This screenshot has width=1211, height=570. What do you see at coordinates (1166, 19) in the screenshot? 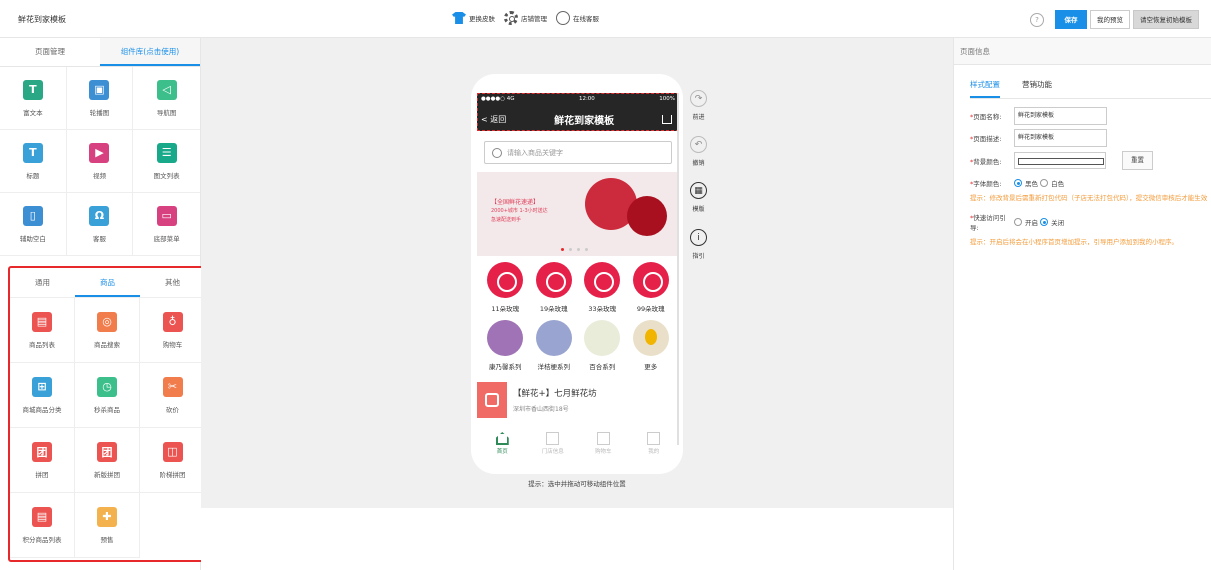
I see `reset-template-button: 请空恢复初始模板` at bounding box center [1166, 19].